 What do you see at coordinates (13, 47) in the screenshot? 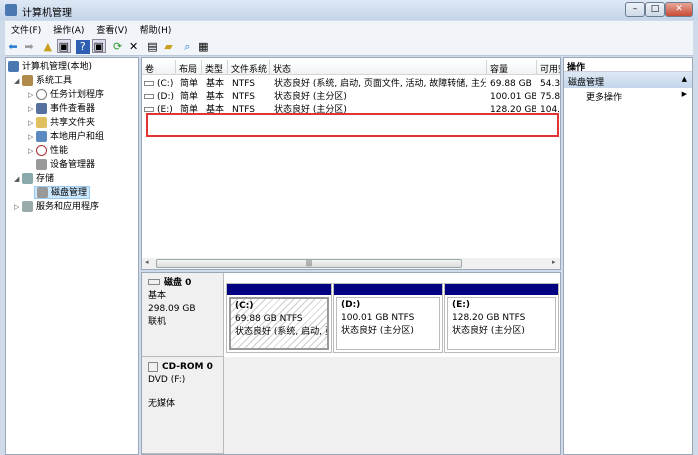
I see `back-icon: ⬅` at bounding box center [13, 47].